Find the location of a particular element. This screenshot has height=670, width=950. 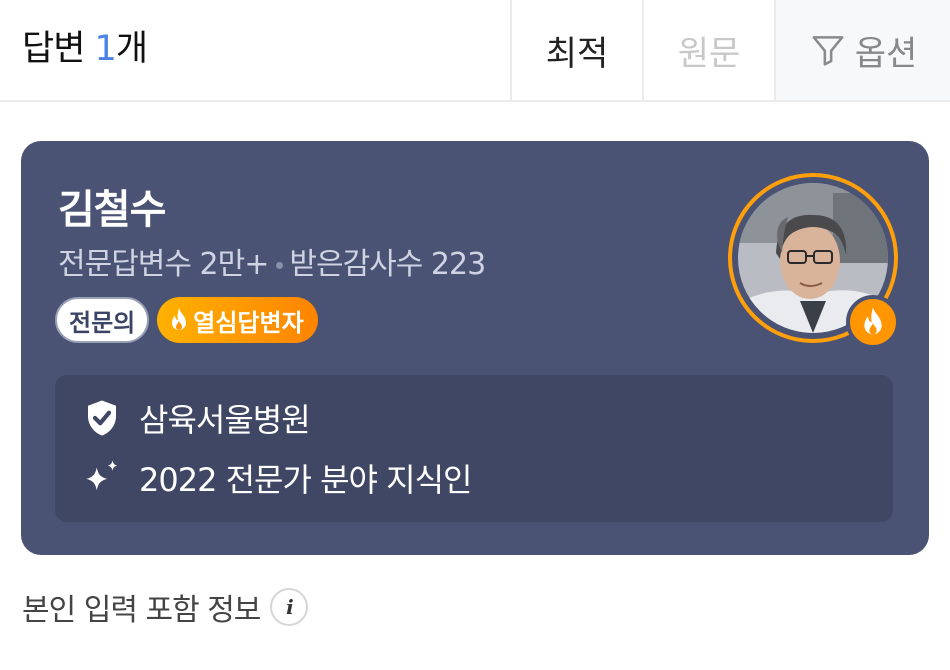

badge-specialist: 전문의 is located at coordinates (102, 320).